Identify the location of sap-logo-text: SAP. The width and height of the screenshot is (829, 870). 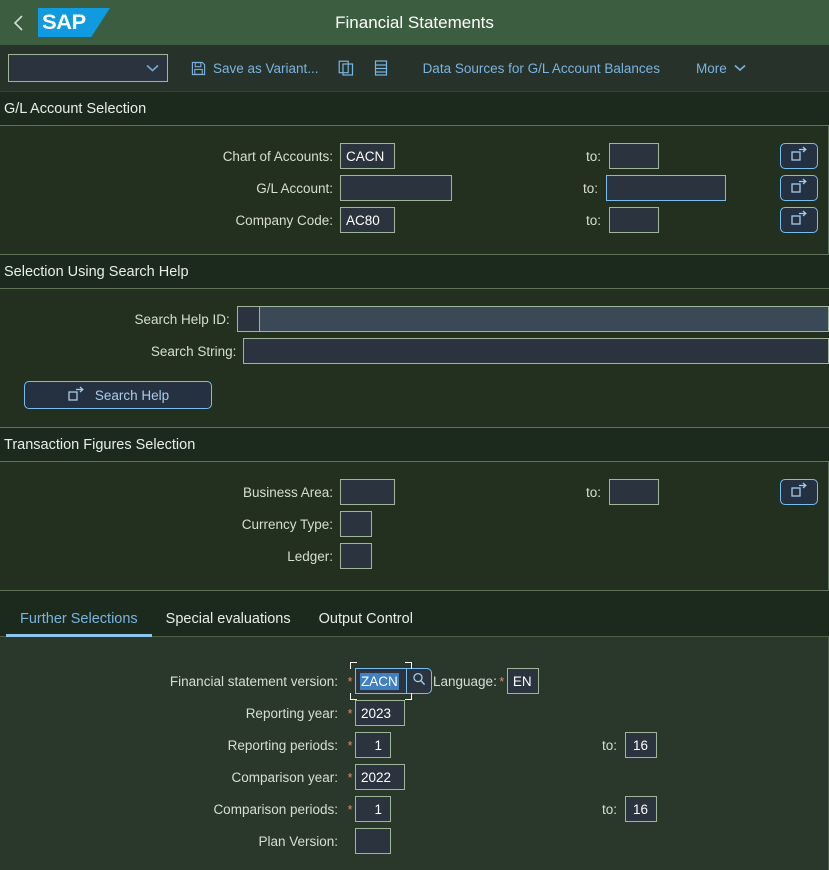
(63, 22).